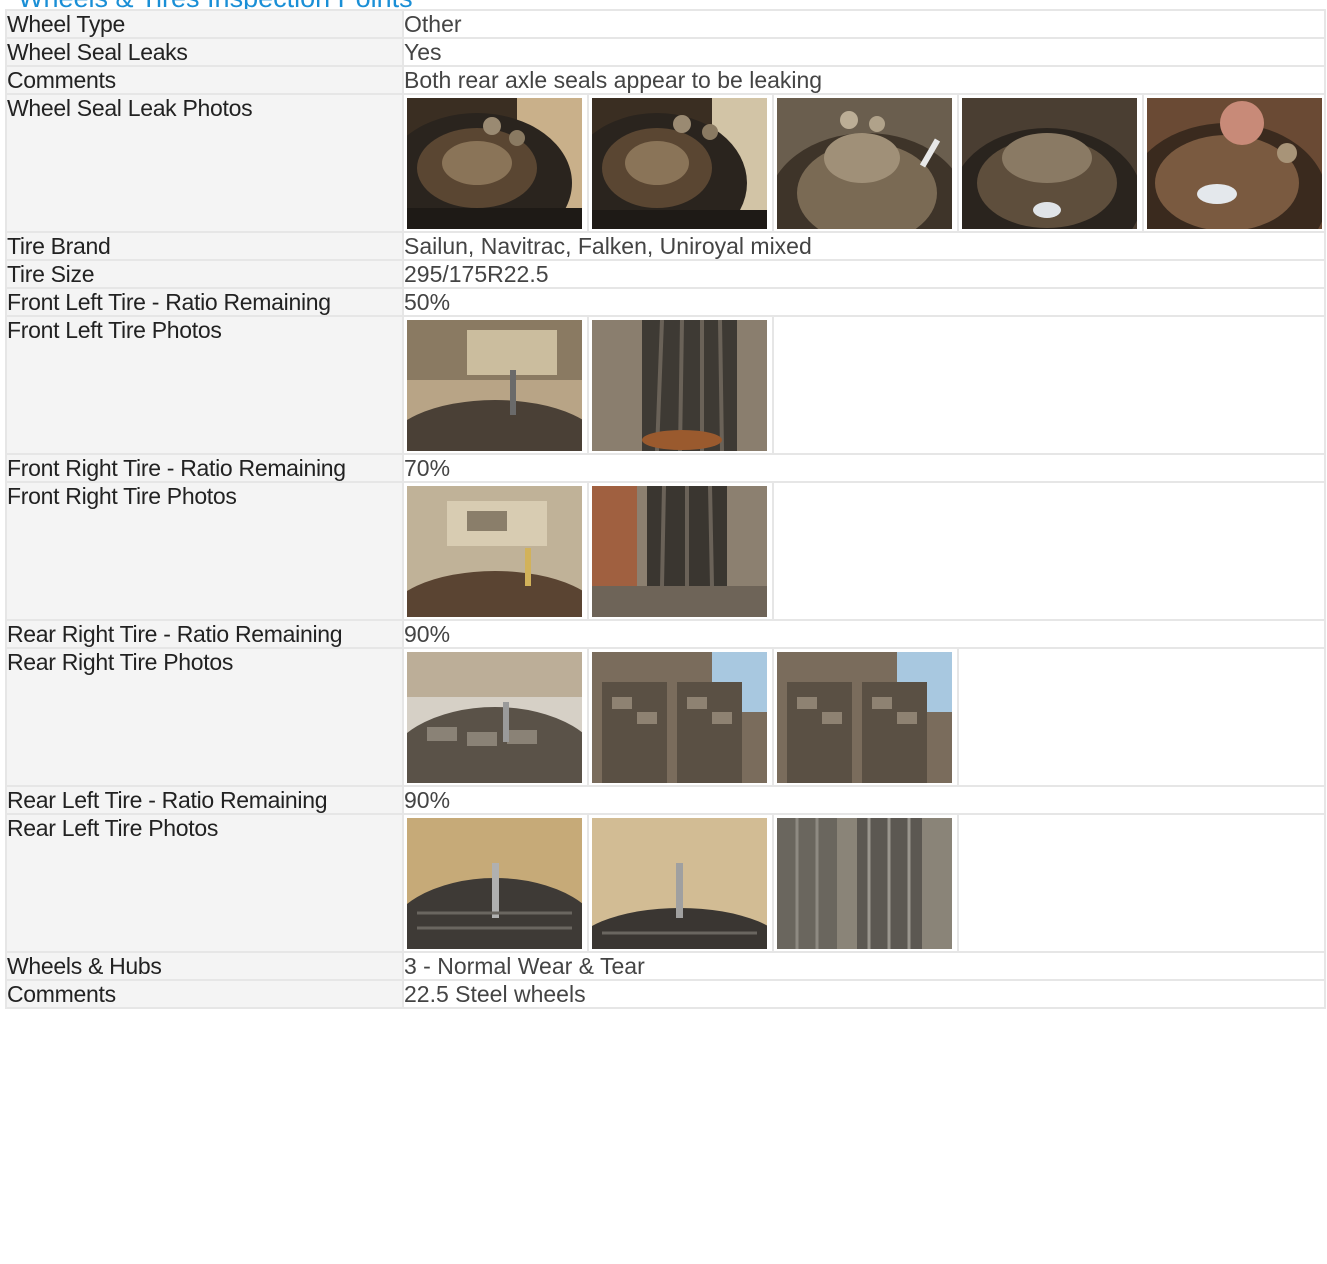 The height and width of the screenshot is (1264, 1327). I want to click on table-row: Rear Left Tire Photos, so click(665, 883).